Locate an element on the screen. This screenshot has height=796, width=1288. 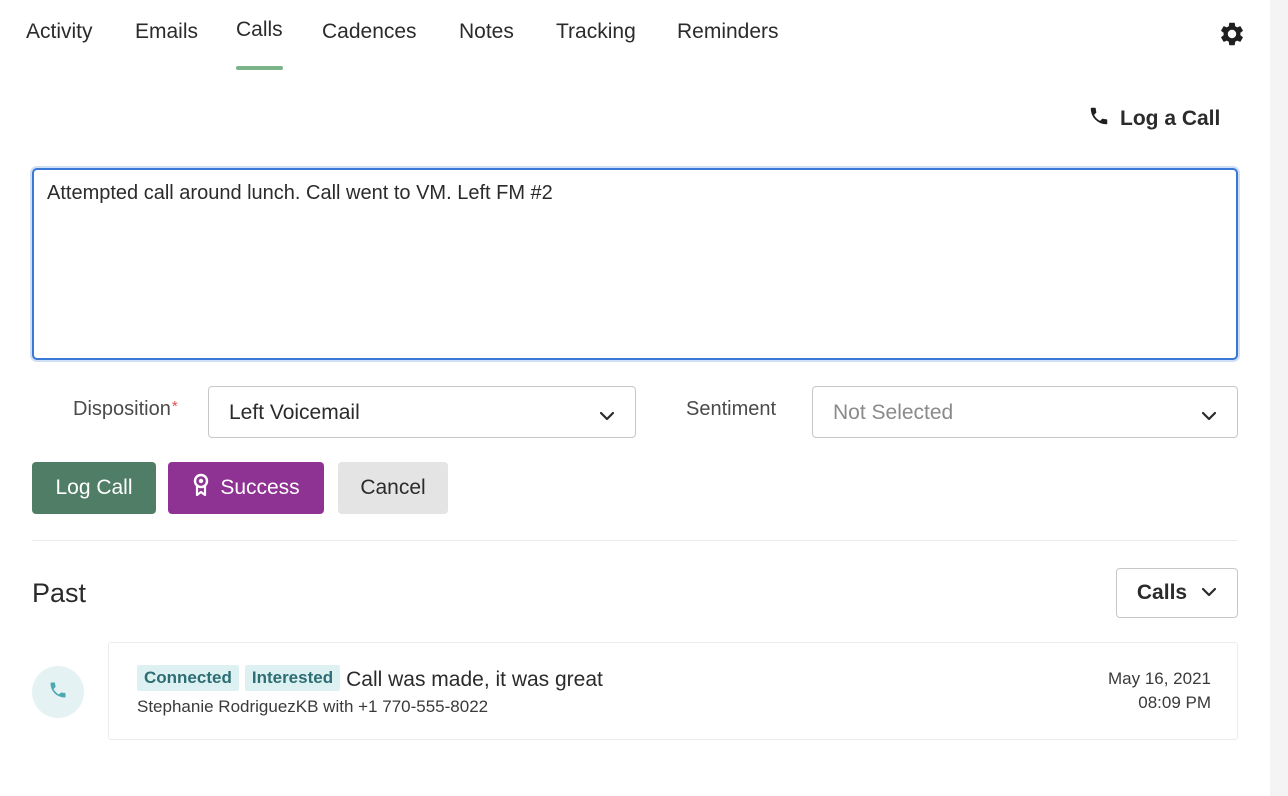
call-timestamp: May 16, 2021 08:09 PM is located at coordinates (1159, 691).